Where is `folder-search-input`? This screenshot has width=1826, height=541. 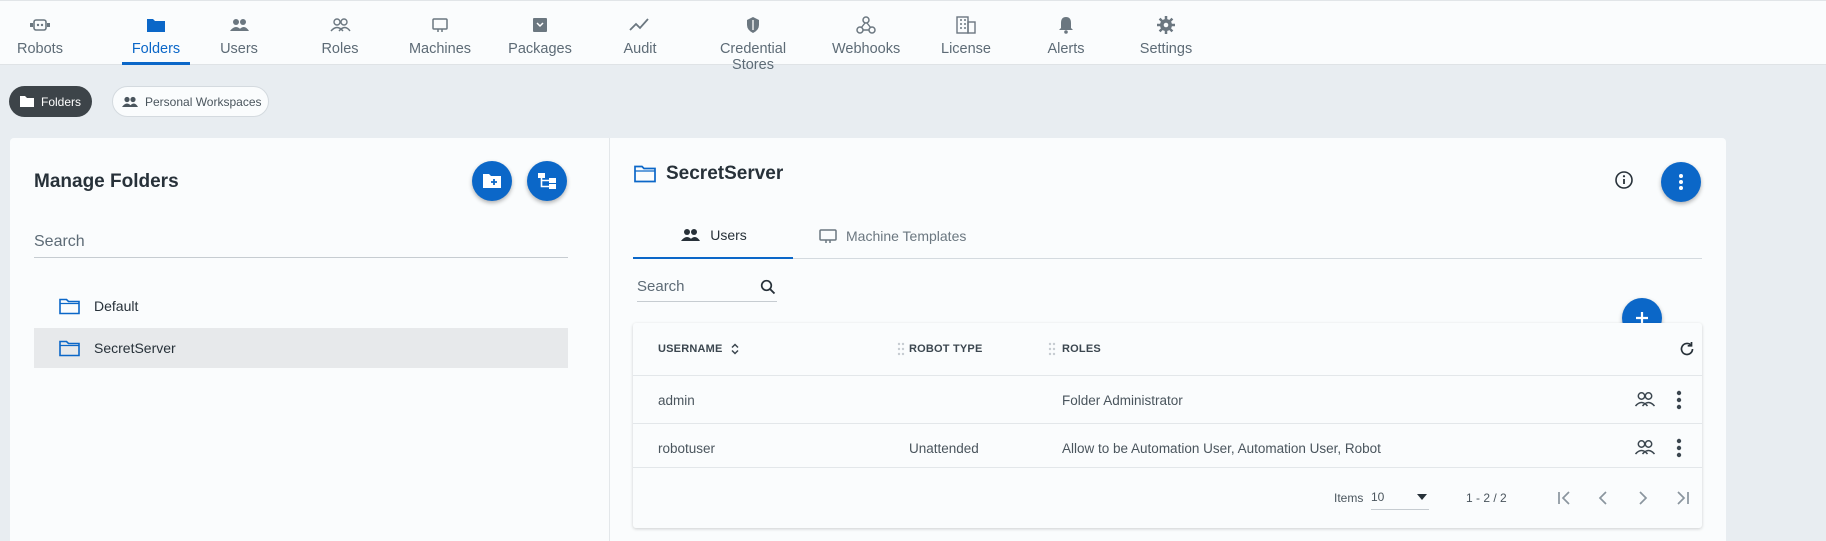
folder-search-input is located at coordinates (301, 242).